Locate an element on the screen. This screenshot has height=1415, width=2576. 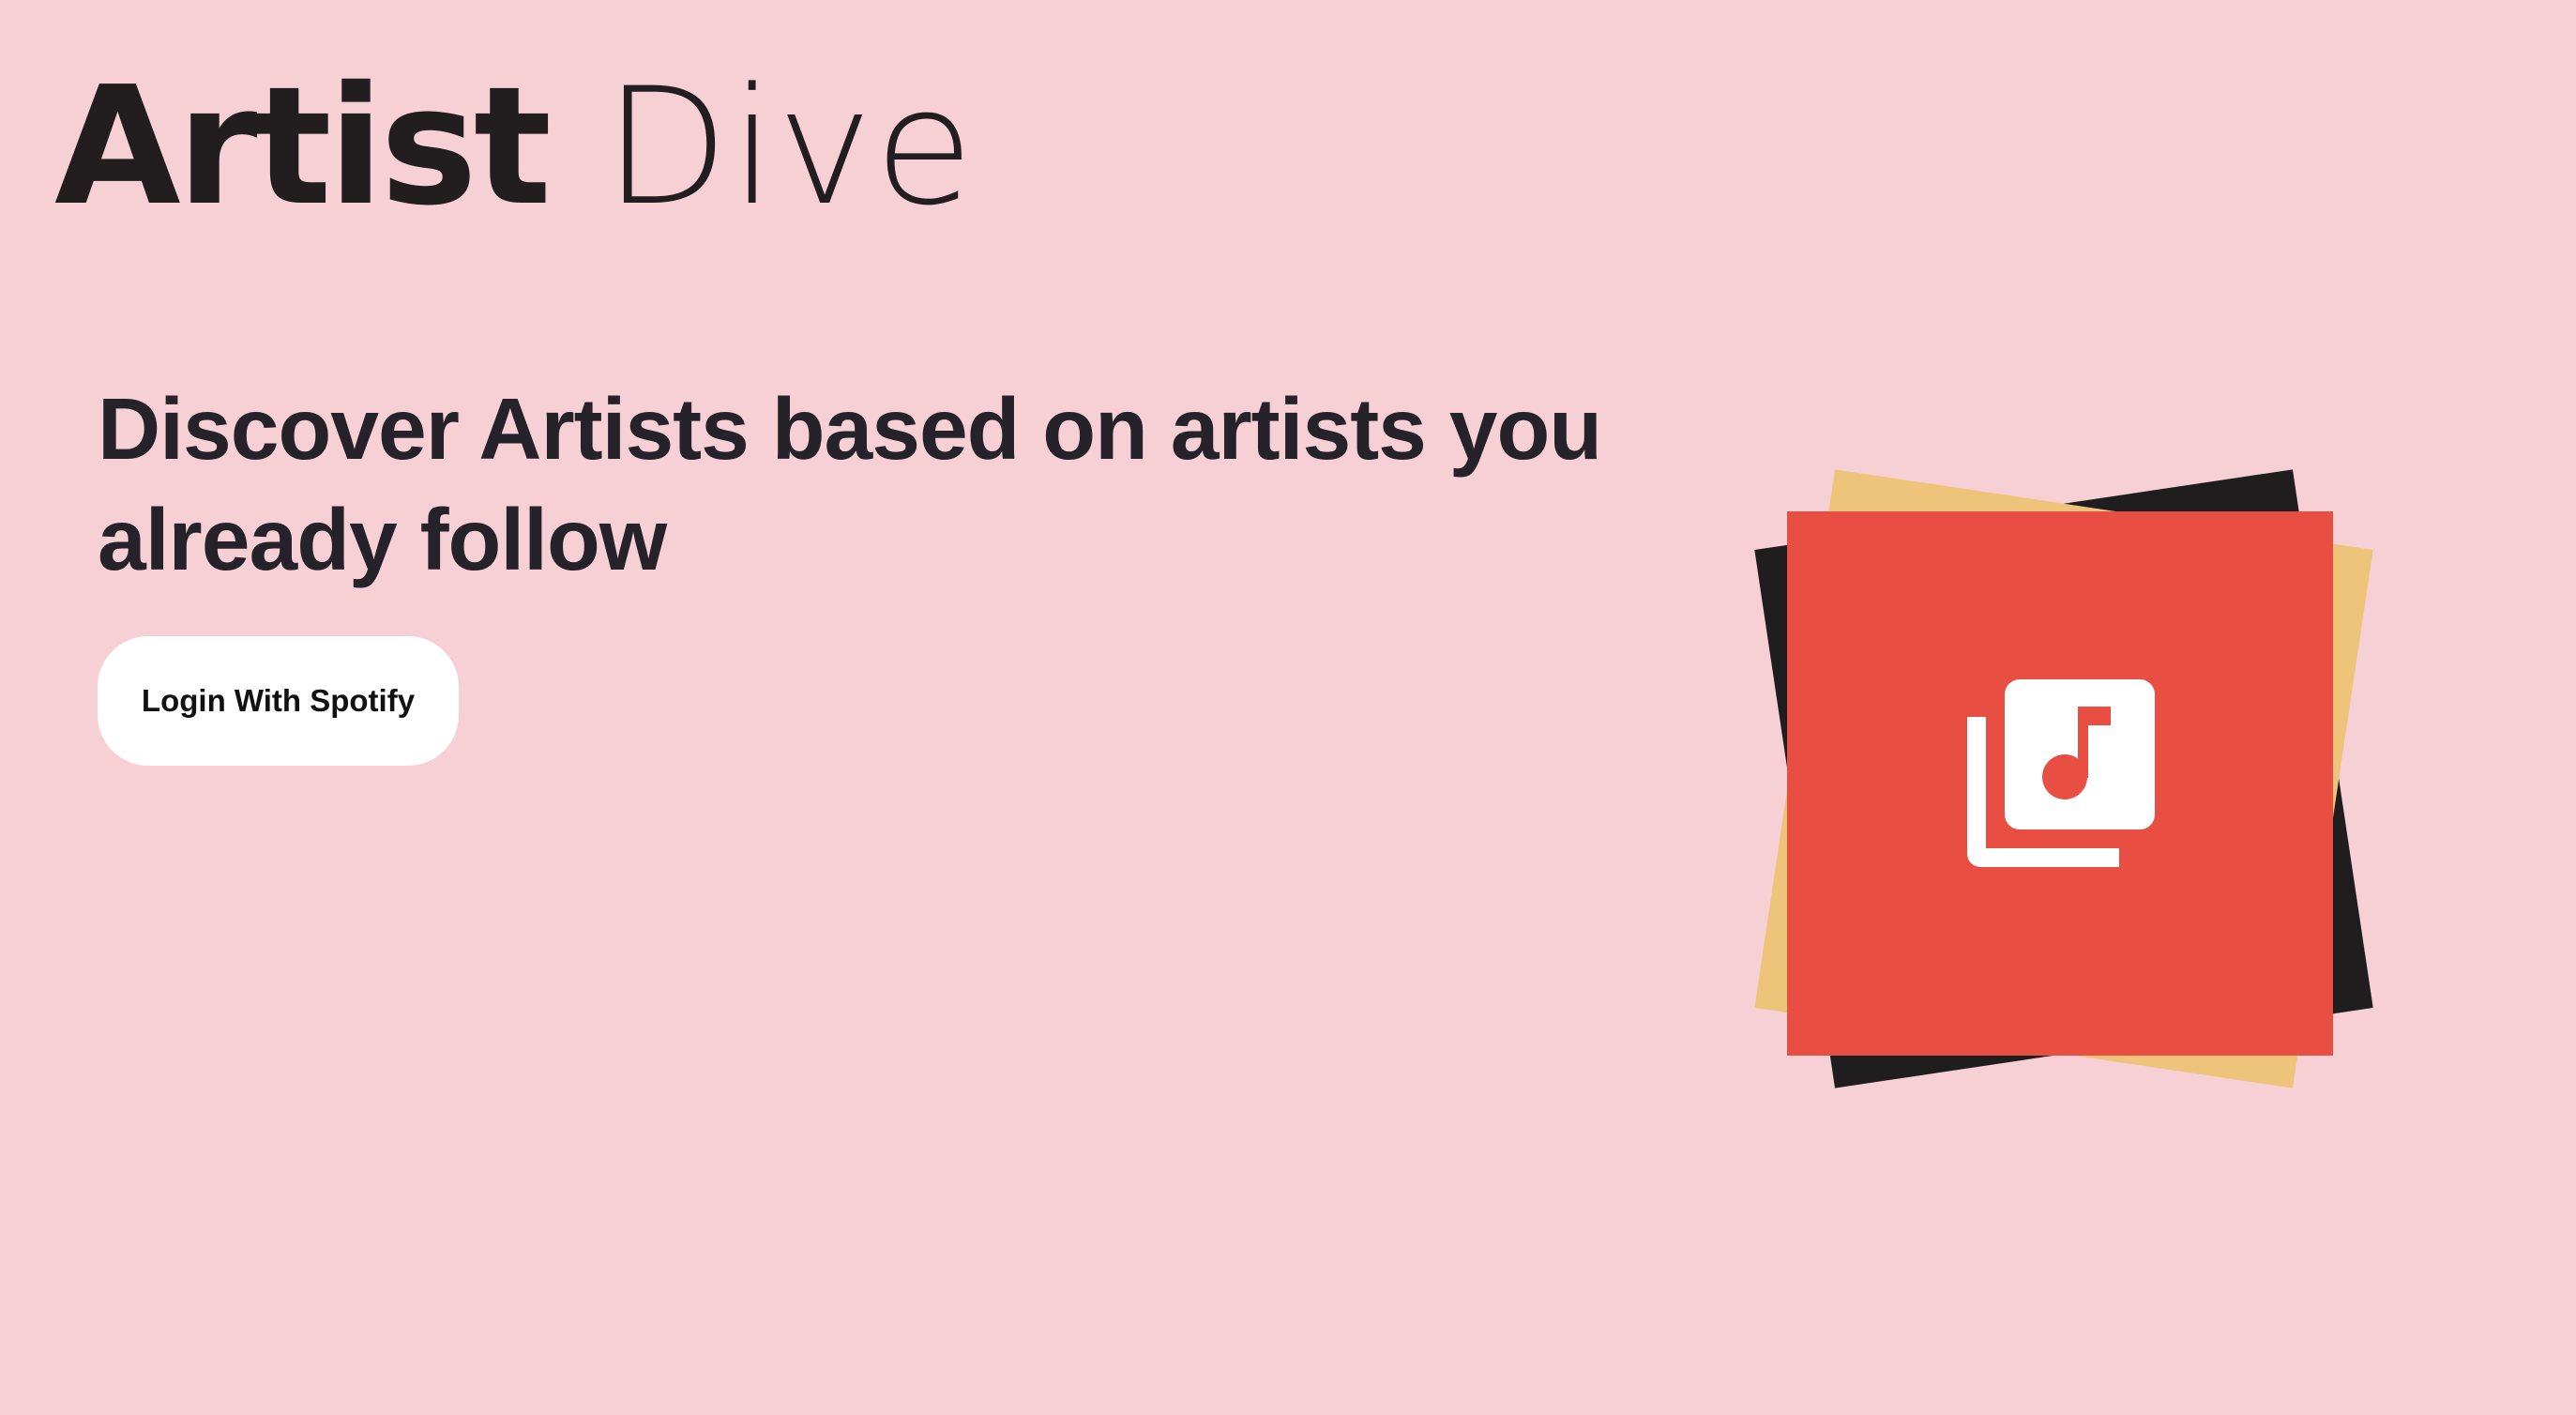
login-with-spotify-button: Login With Spotify is located at coordinates (278, 701).